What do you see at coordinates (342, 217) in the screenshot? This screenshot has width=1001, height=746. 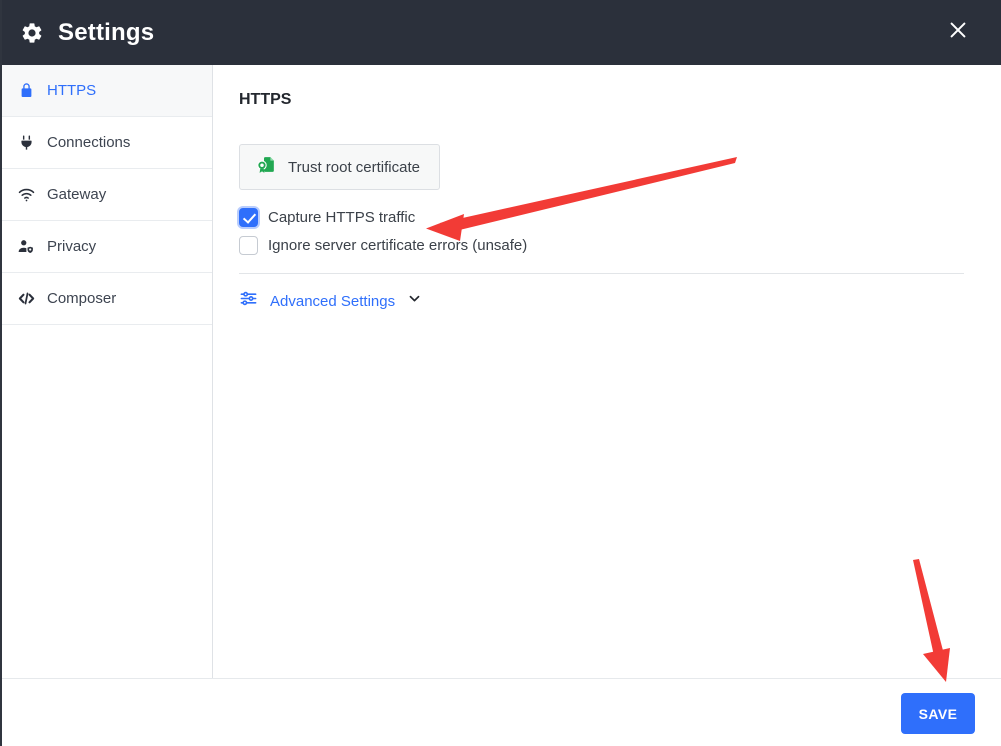 I see `capture-https-traffic-label: Capture HTTPS traffic` at bounding box center [342, 217].